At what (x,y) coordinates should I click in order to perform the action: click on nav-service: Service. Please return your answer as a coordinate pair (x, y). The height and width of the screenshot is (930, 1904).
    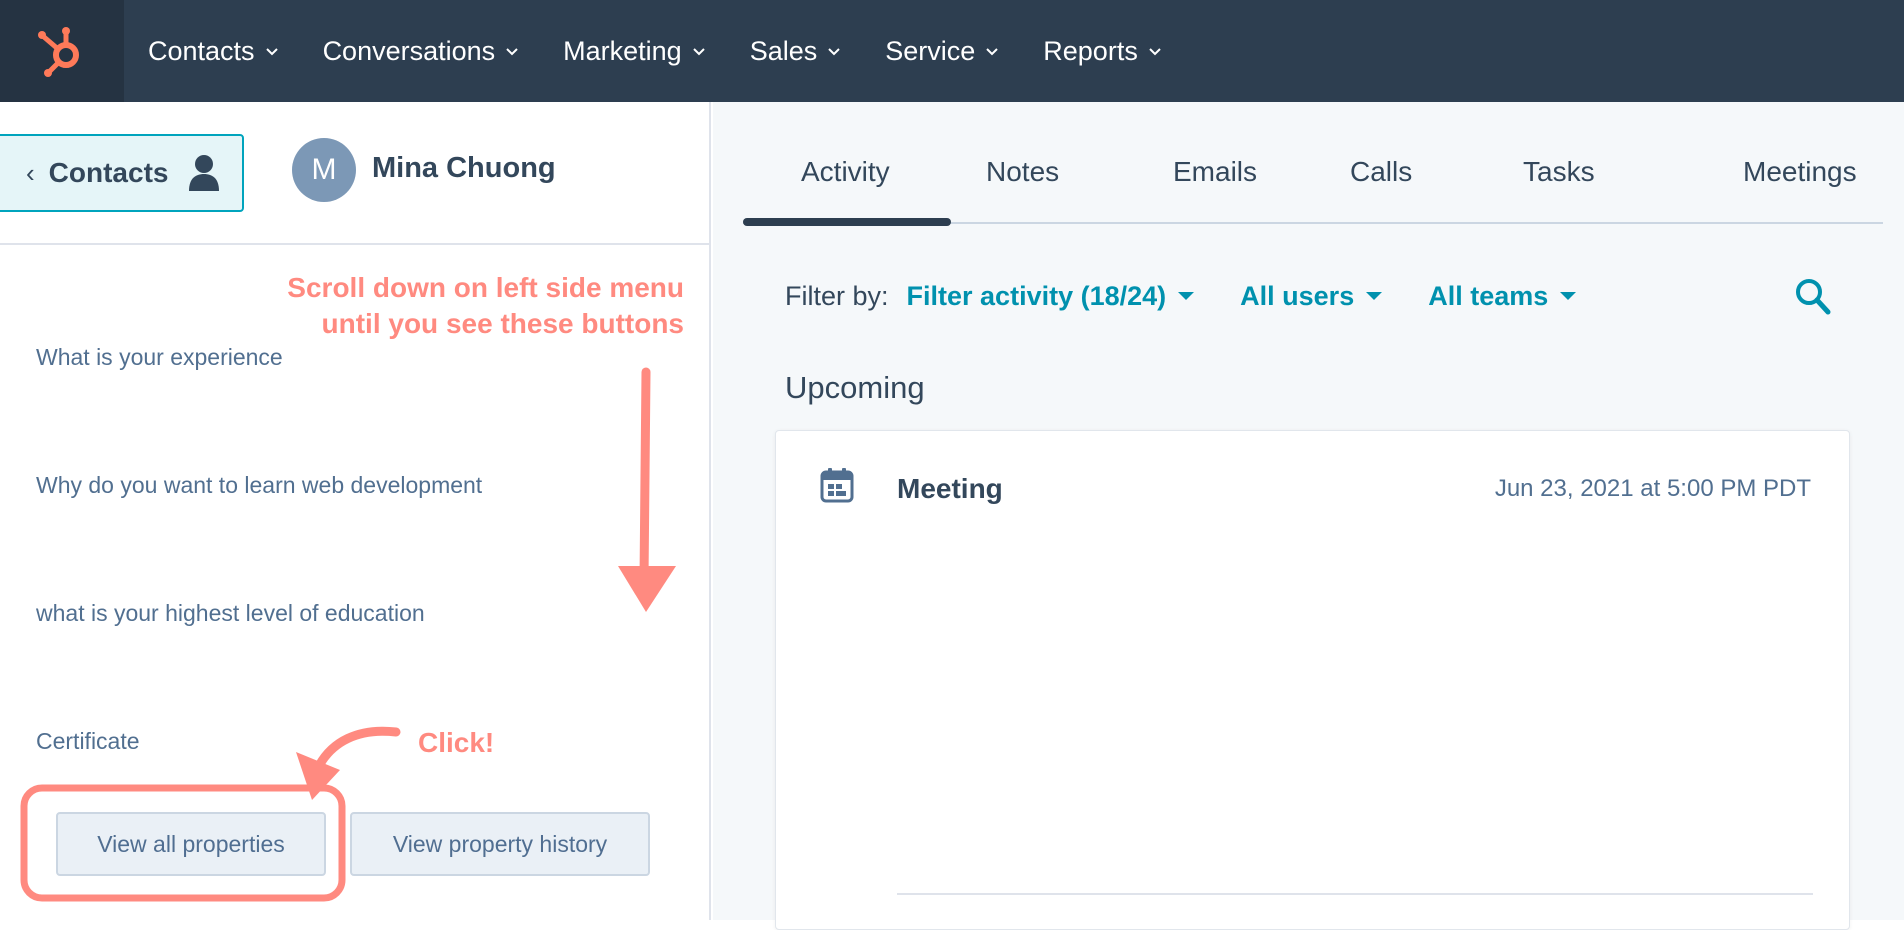
    Looking at the image, I should click on (940, 51).